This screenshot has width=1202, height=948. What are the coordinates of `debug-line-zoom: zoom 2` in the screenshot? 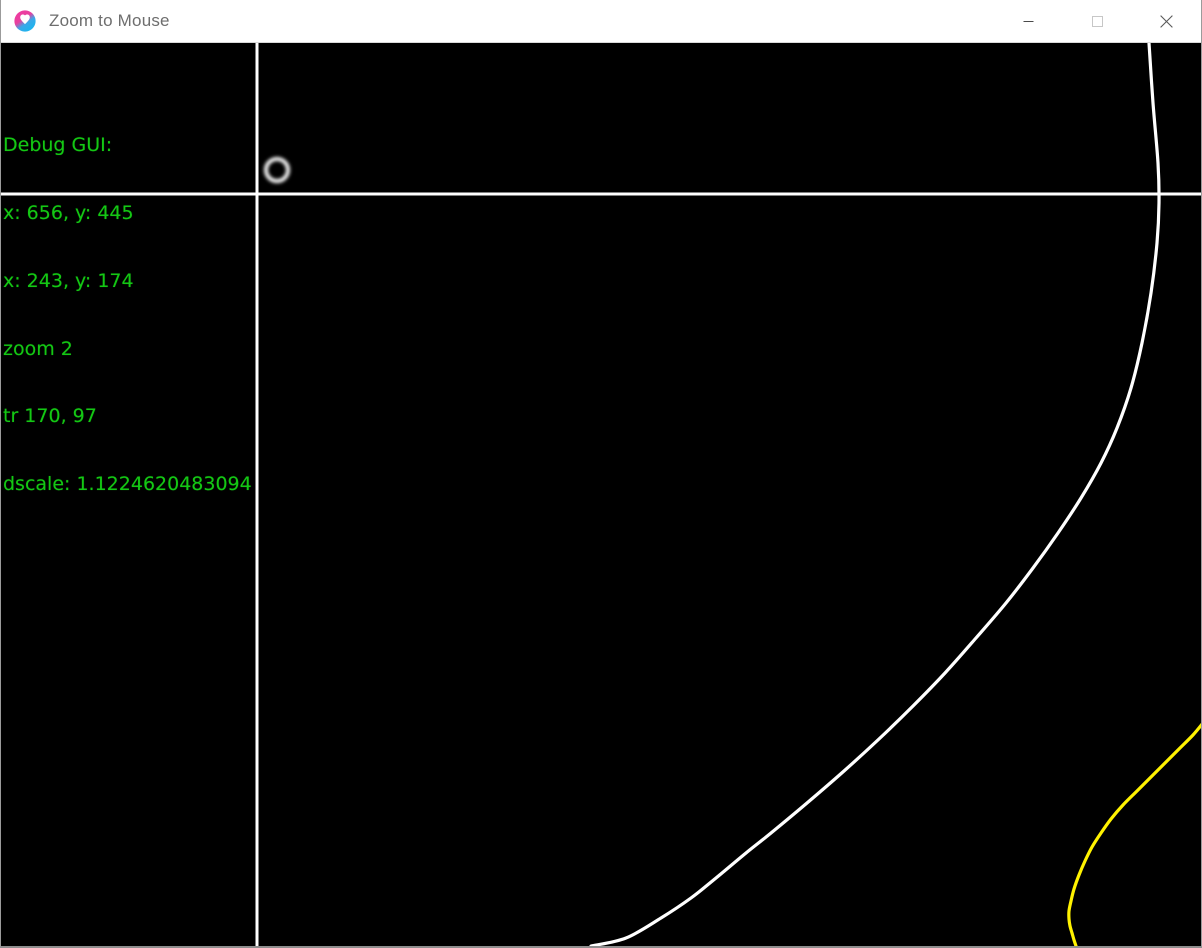 It's located at (38, 348).